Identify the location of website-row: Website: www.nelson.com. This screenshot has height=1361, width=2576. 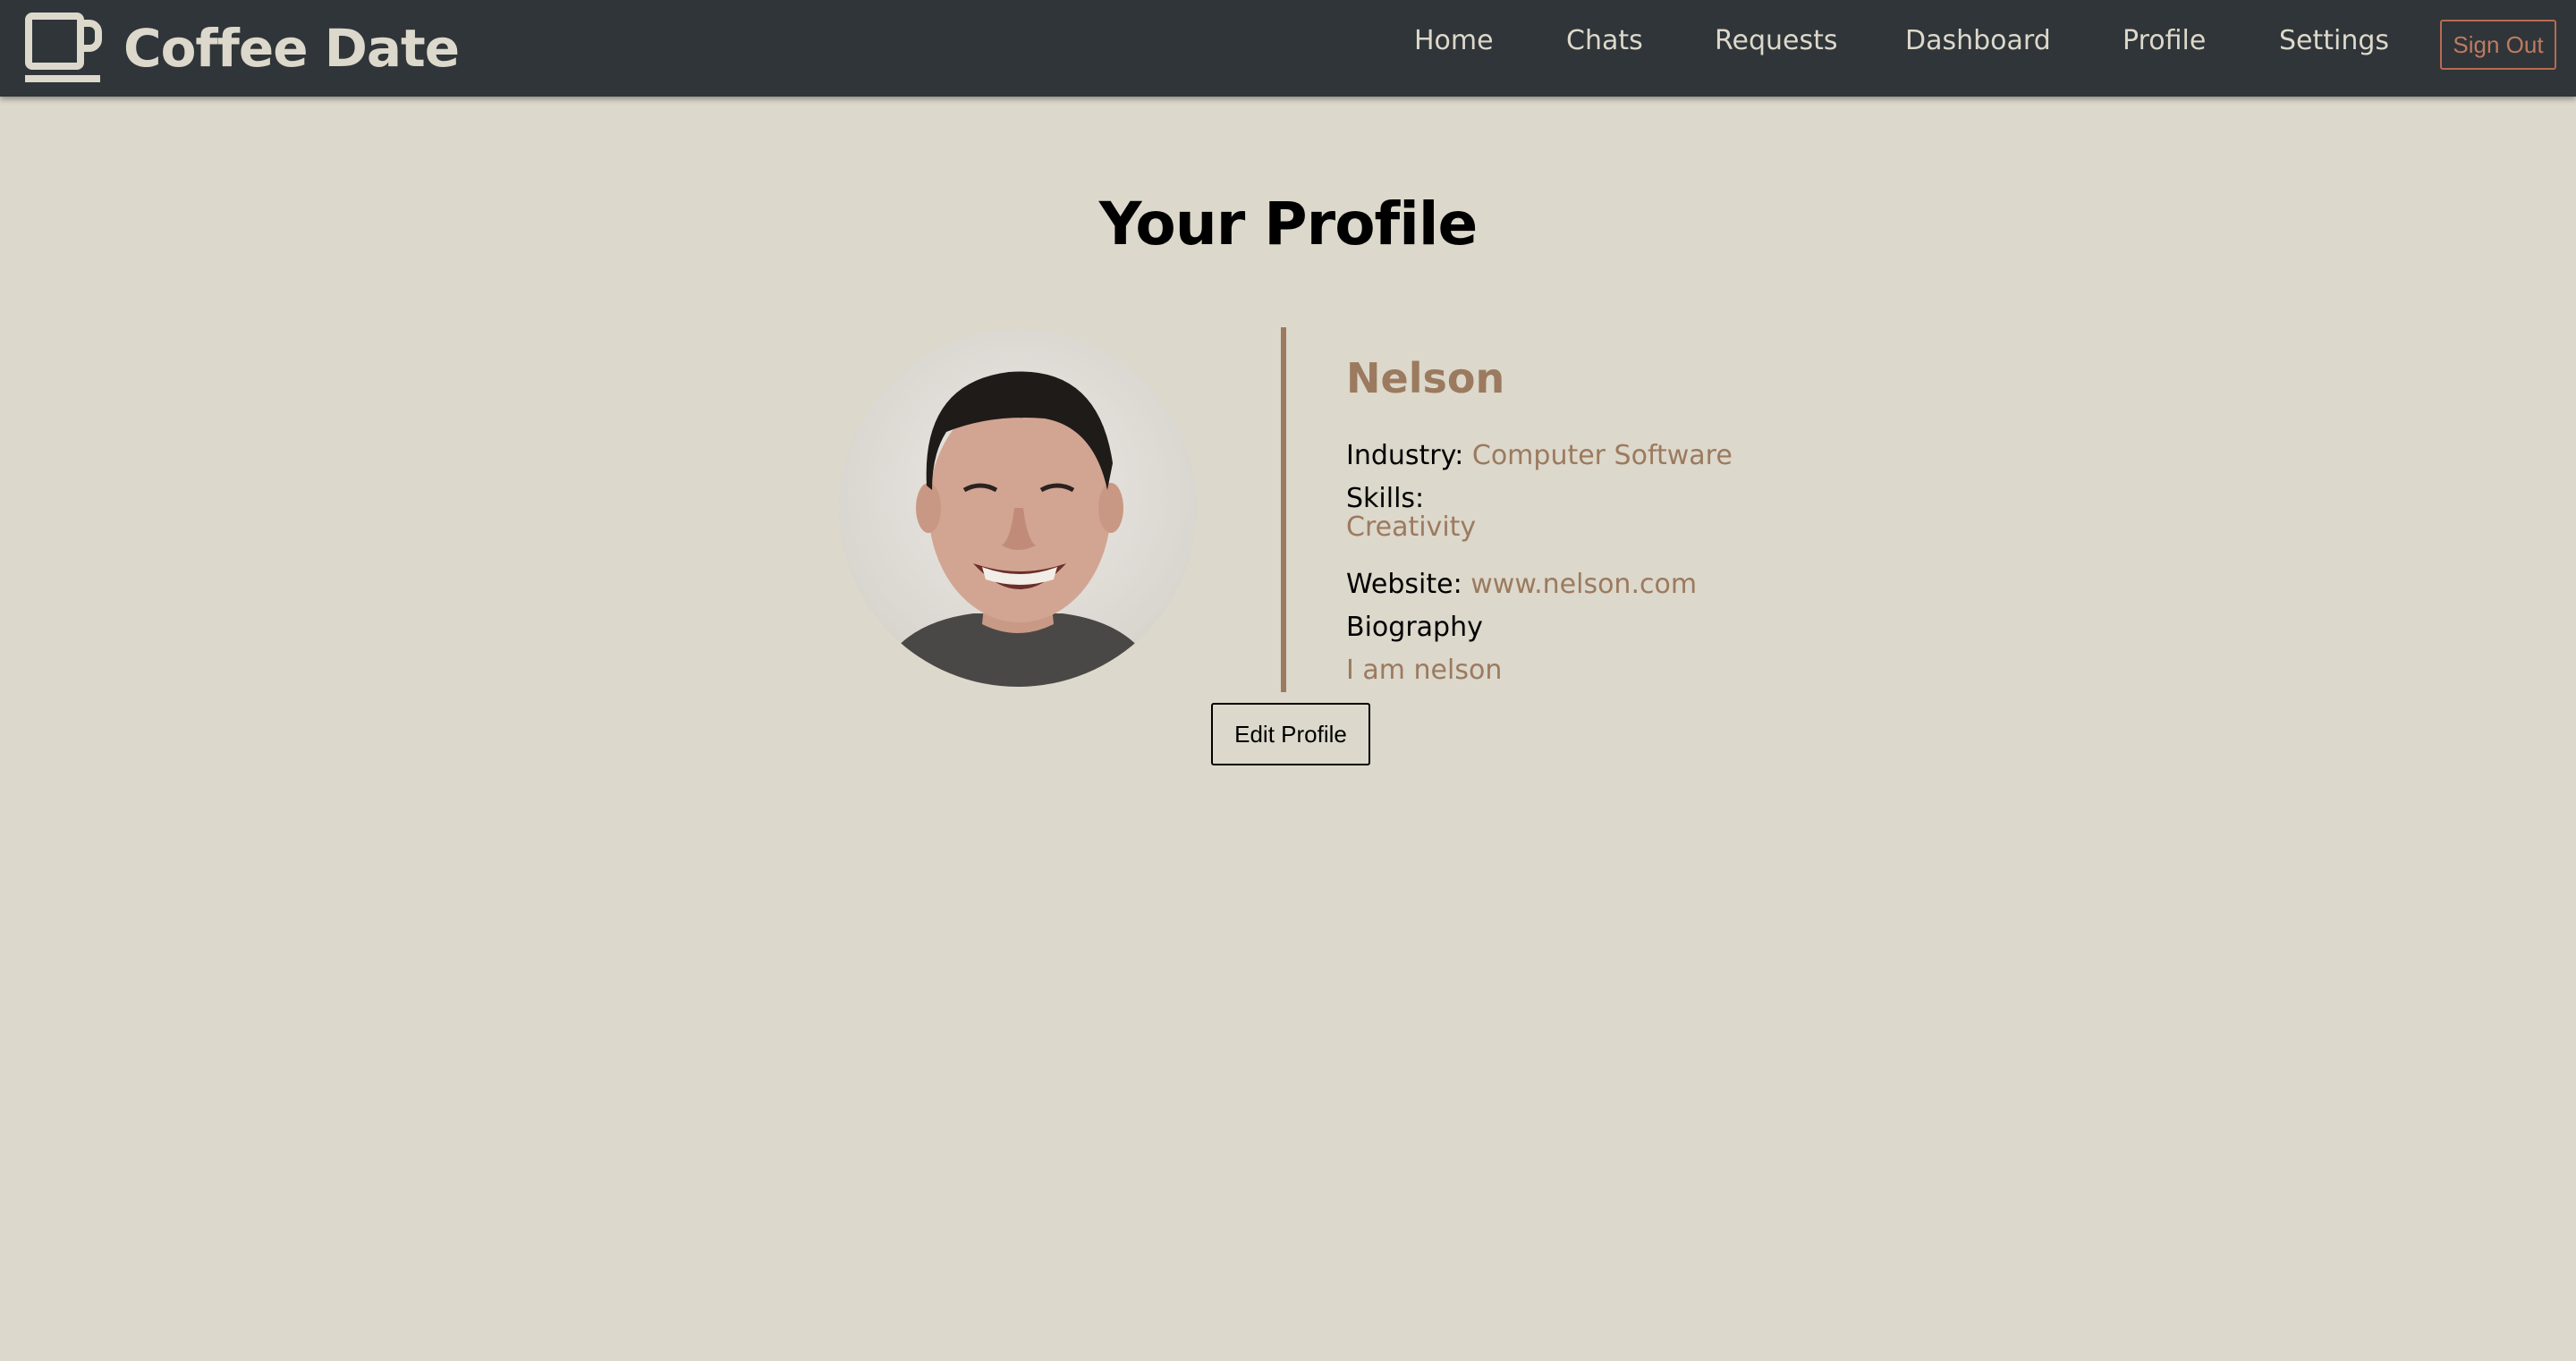
(1521, 584).